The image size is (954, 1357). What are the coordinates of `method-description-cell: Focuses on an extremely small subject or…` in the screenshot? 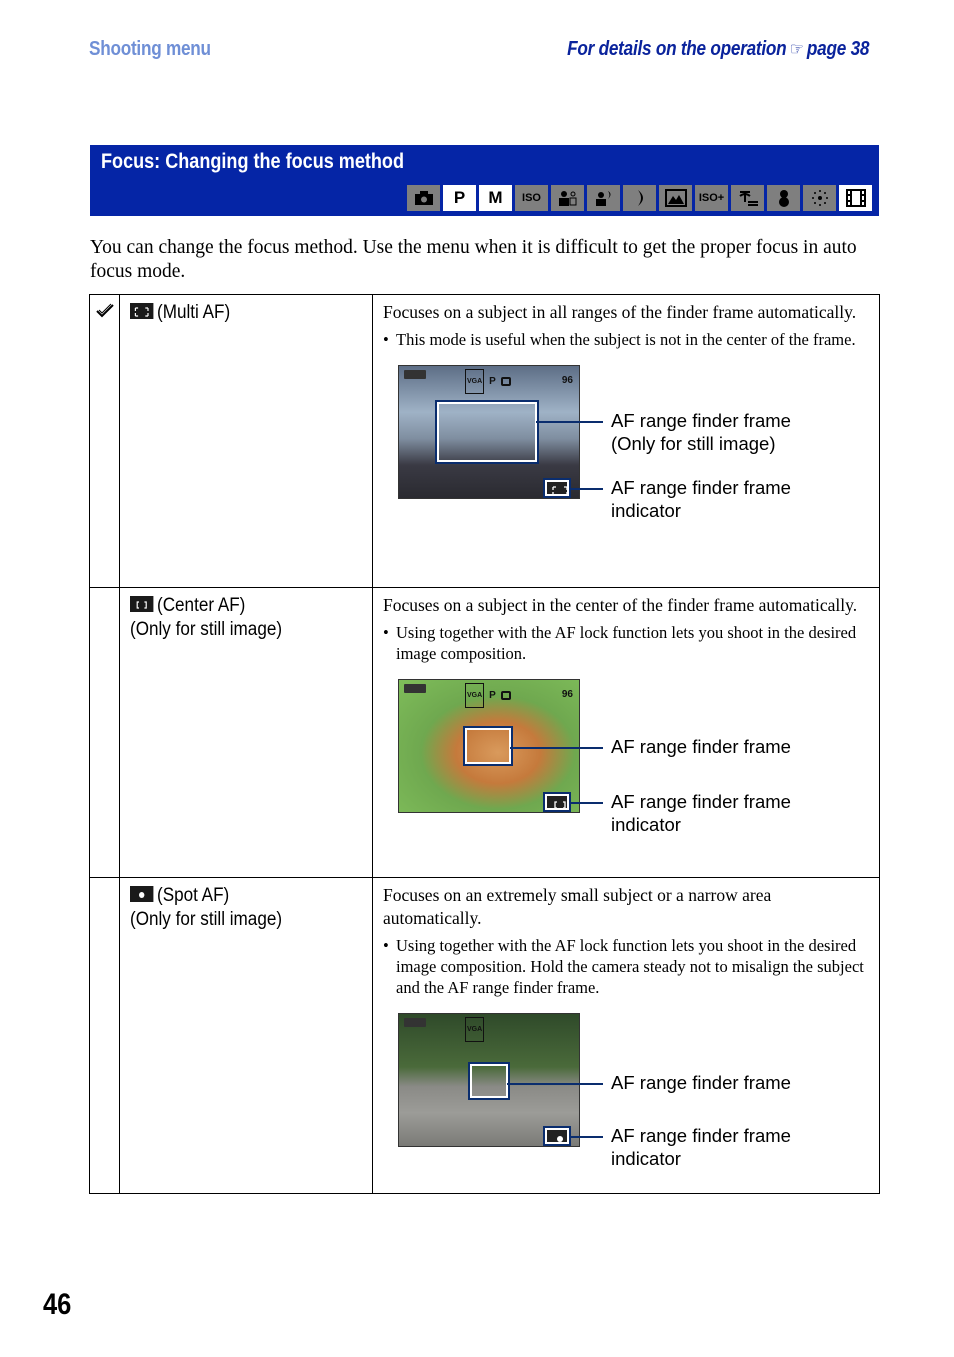 It's located at (626, 1035).